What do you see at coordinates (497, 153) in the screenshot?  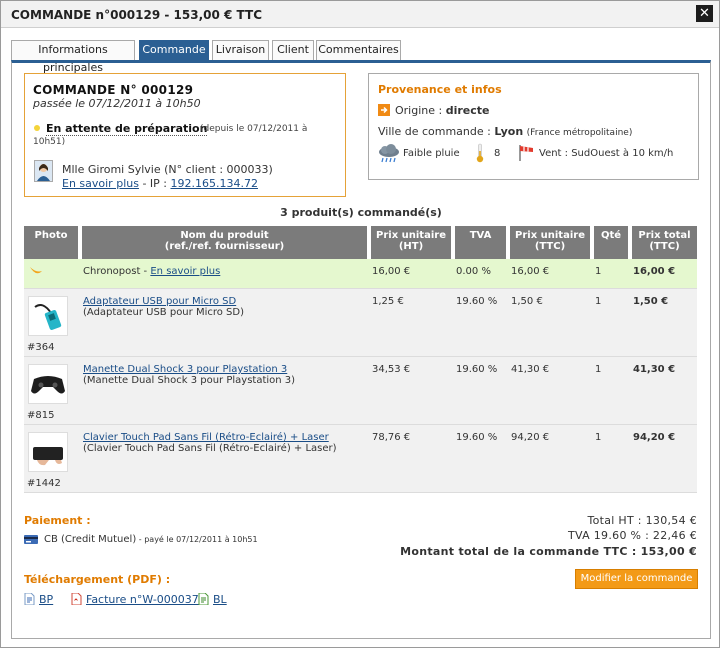 I see `temperature-value: 8` at bounding box center [497, 153].